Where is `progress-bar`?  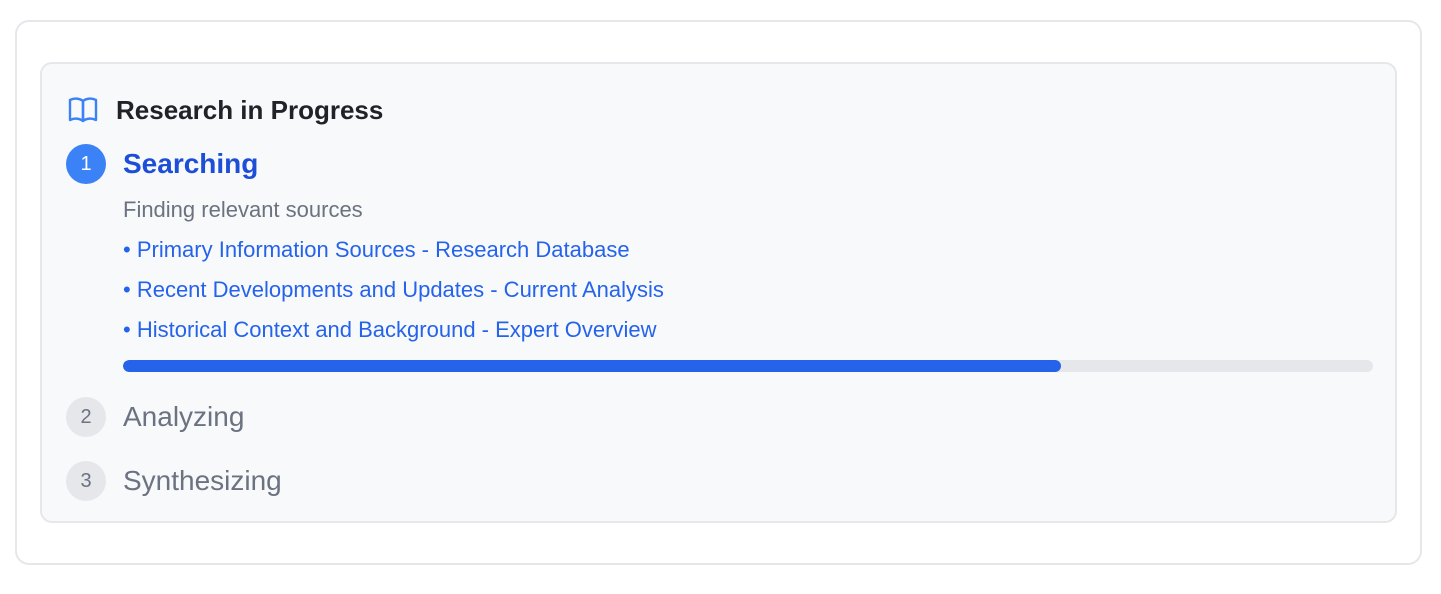
progress-bar is located at coordinates (748, 366).